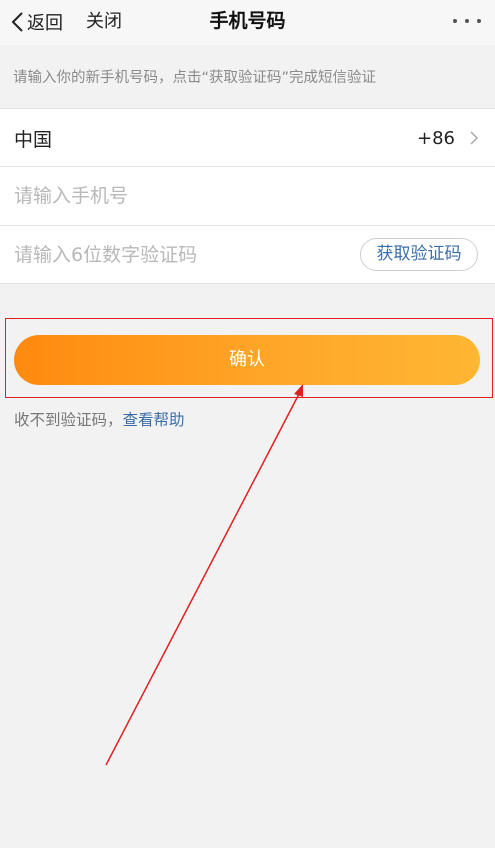  I want to click on nav-bar: 返回 关闭 手机号码, so click(247, 22).